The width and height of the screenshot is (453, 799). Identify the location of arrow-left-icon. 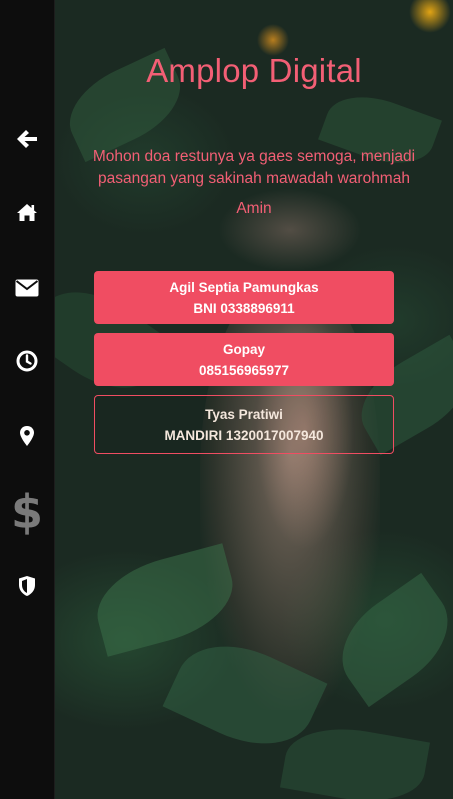
(27, 139).